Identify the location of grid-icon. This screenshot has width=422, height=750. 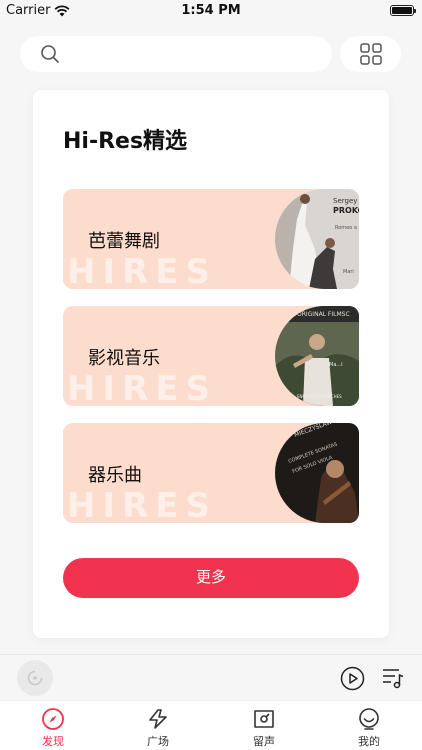
(371, 54).